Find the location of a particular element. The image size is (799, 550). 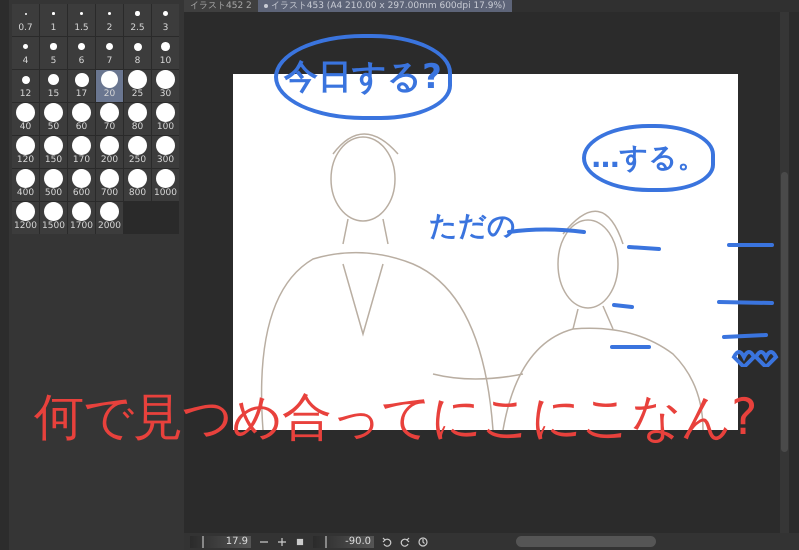

brush-size-option: 1500 is located at coordinates (53, 218).